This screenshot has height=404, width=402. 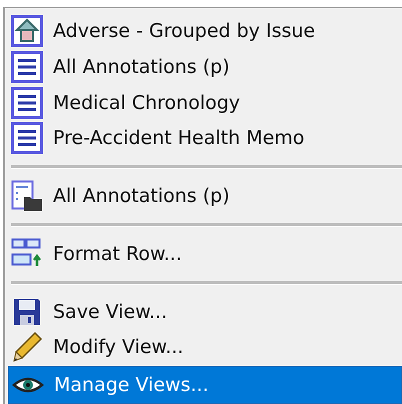 I want to click on menu-item: Pre-Accident Health Memo, so click(x=205, y=138).